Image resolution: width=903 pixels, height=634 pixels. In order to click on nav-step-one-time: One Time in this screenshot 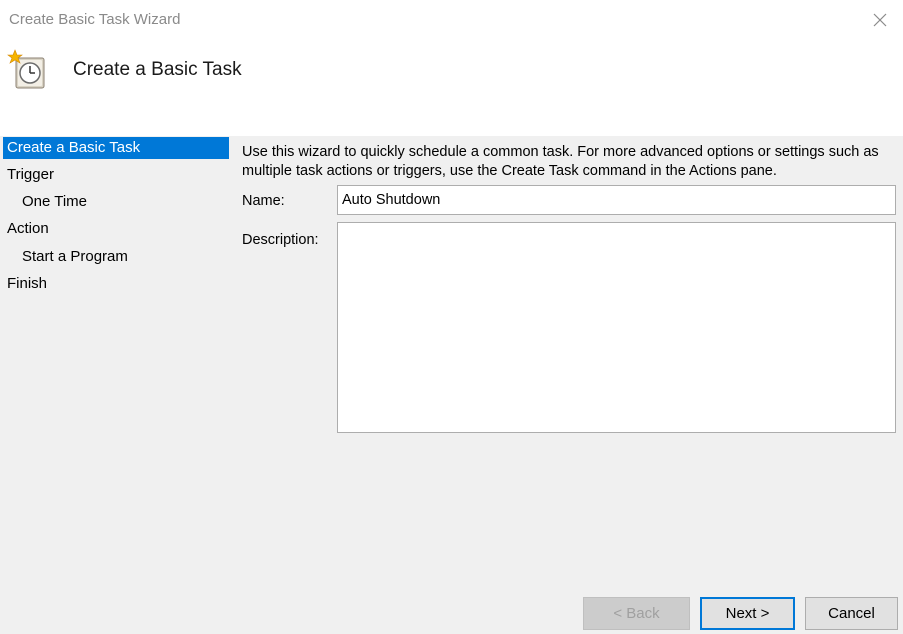, I will do `click(116, 202)`.